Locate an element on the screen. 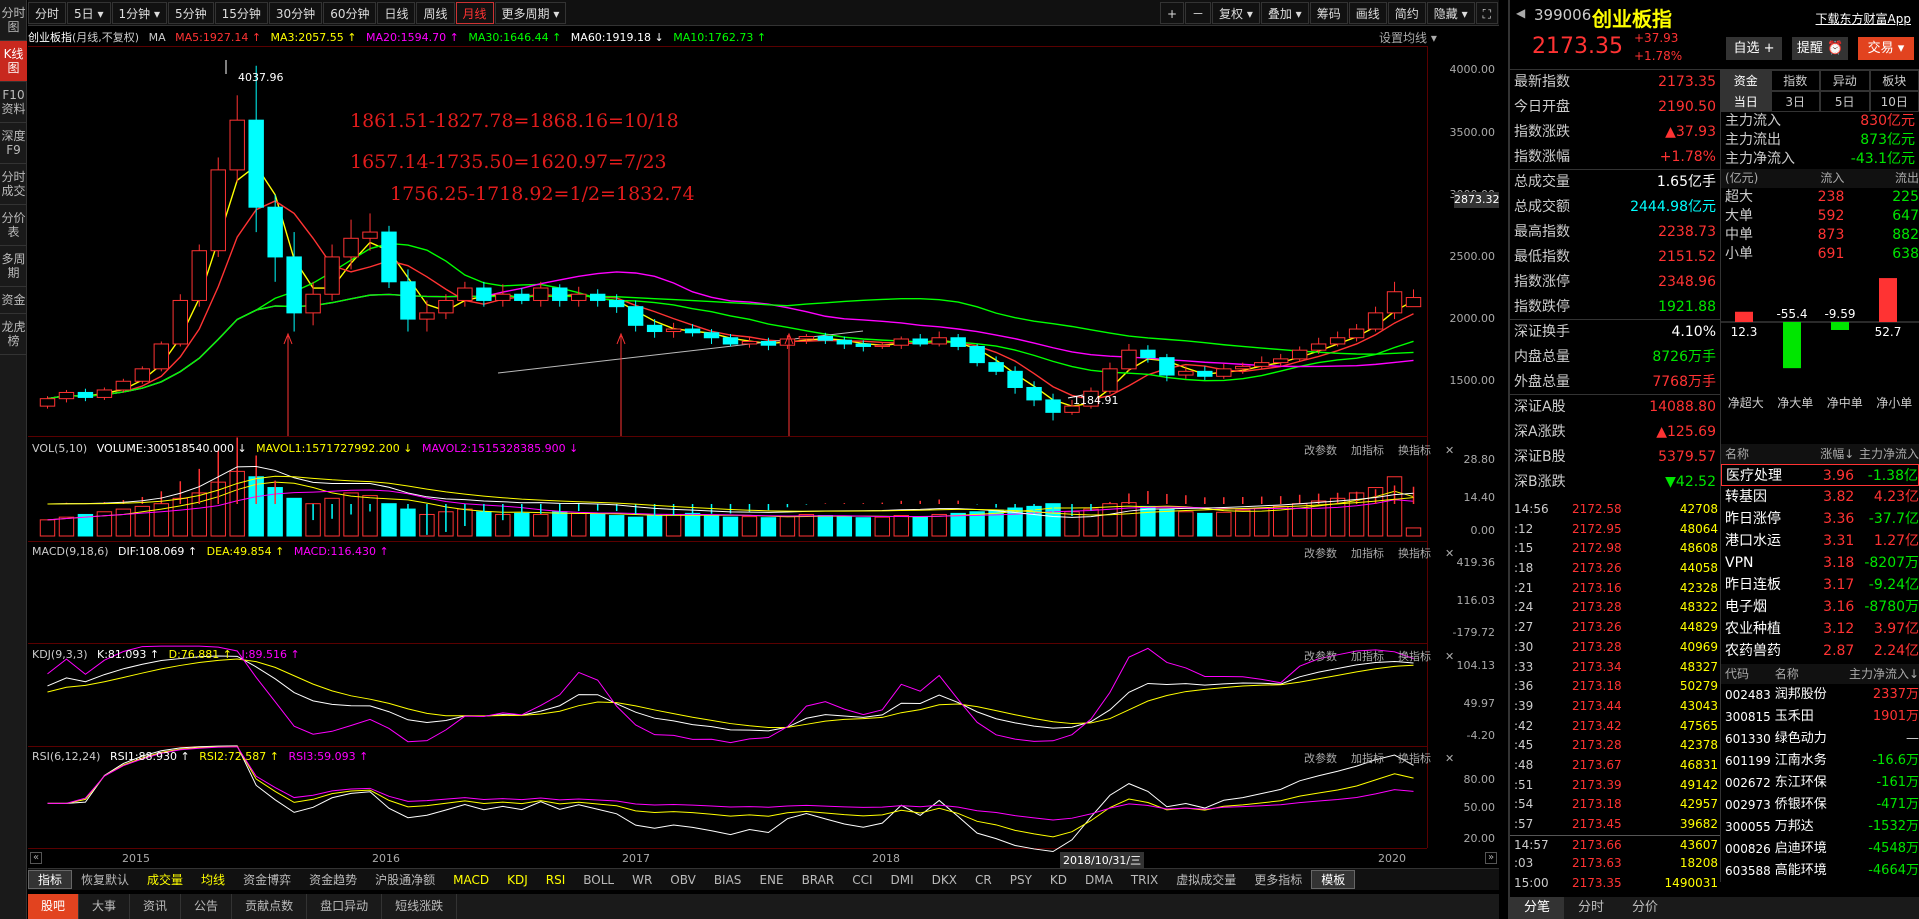 The height and width of the screenshot is (919, 1919). sector-row: 昨日连板 3.17 -9.24亿 is located at coordinates (1820, 585).